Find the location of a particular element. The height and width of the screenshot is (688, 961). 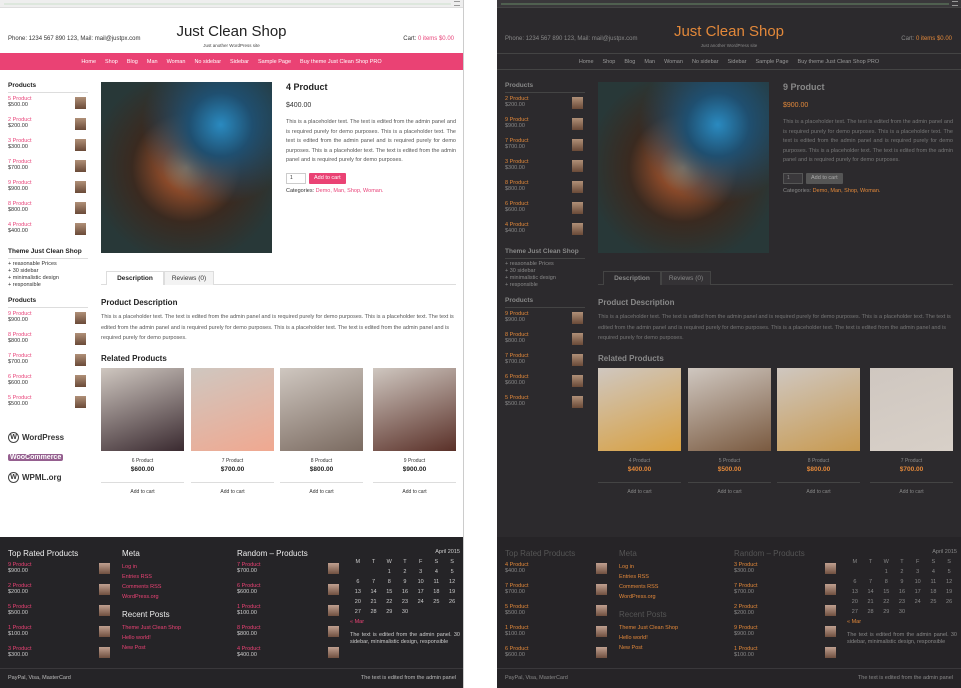

sidebar-product-item: 5 Product $500.00 is located at coordinates (48, 404).